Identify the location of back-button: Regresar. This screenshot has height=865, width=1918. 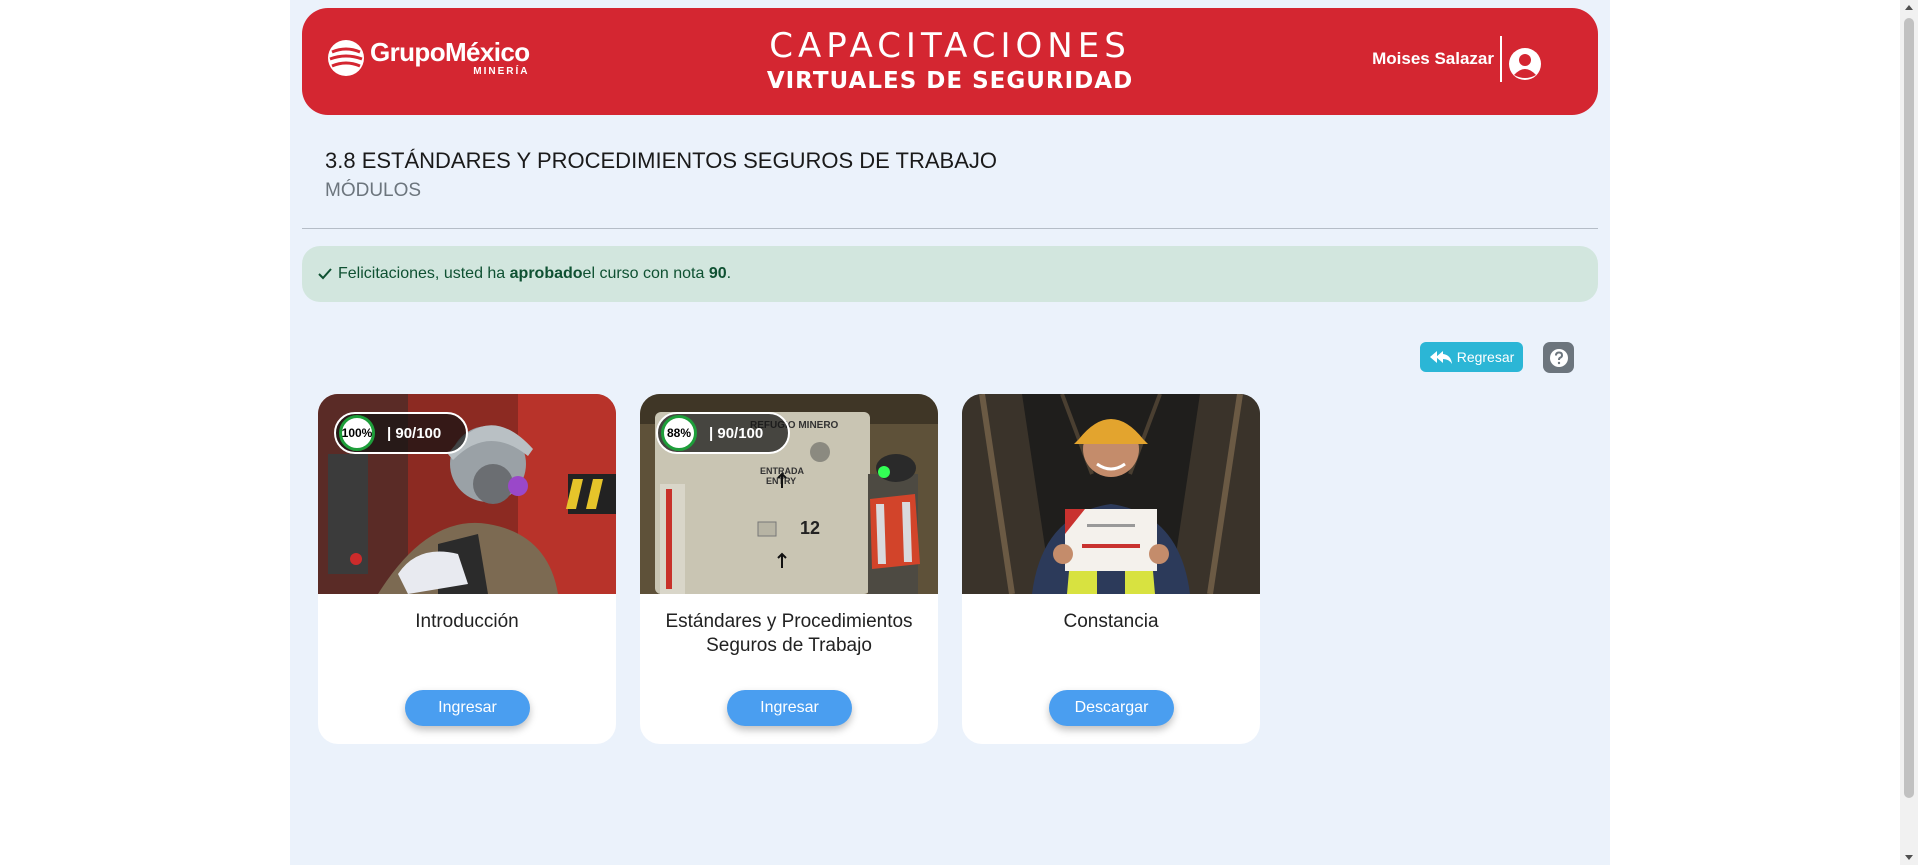
(1471, 357).